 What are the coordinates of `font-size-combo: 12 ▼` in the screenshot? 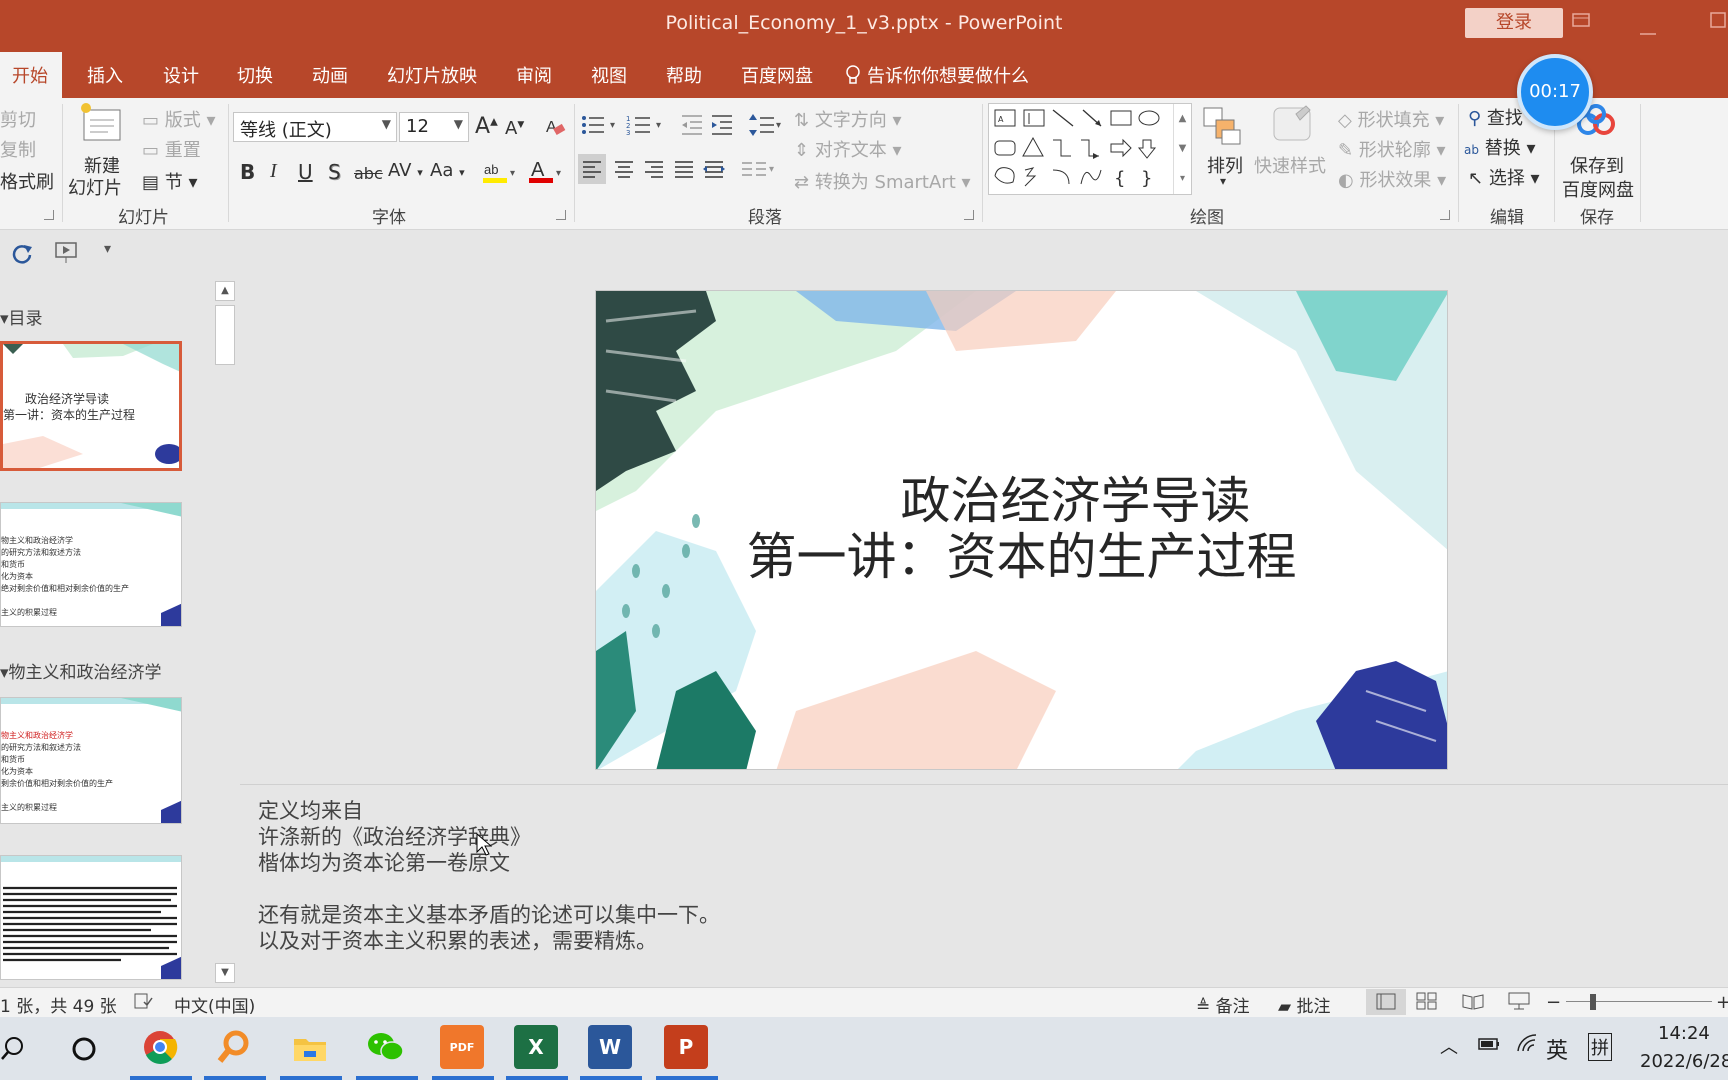 It's located at (434, 127).